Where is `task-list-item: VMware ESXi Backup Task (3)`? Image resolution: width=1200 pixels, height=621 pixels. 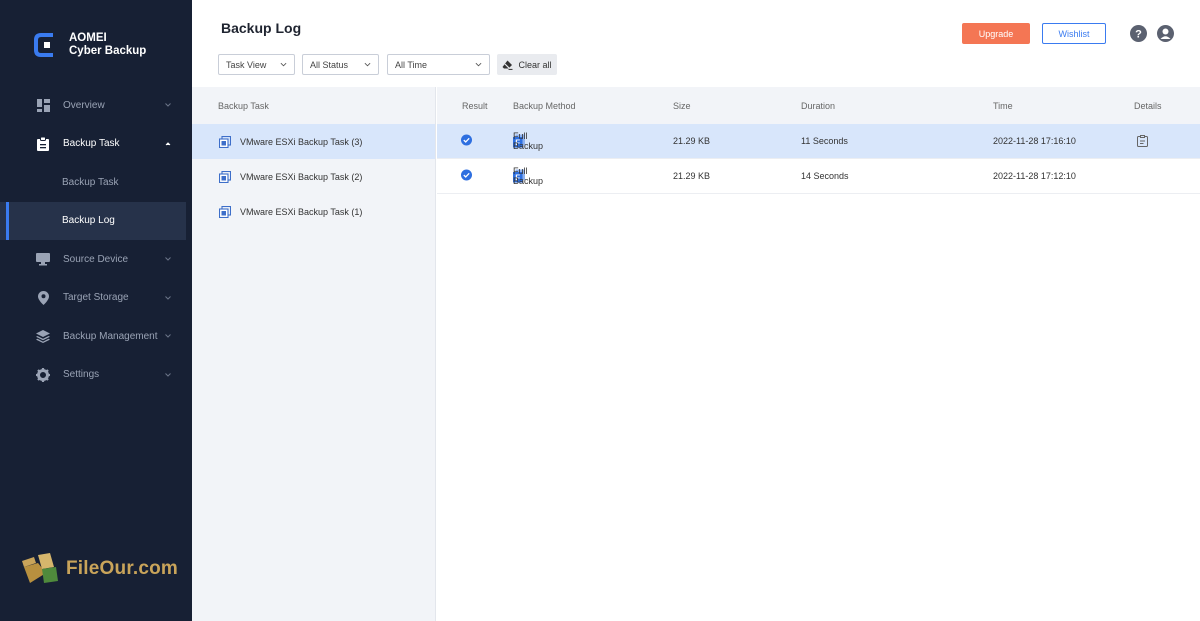
task-list-item: VMware ESXi Backup Task (3) is located at coordinates (313, 141).